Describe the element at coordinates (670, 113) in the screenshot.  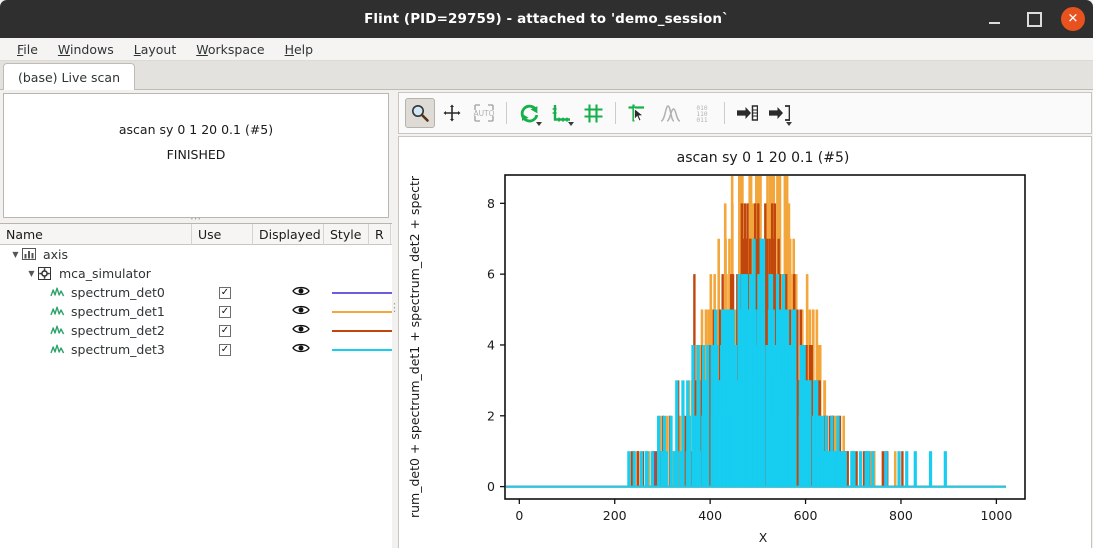
I see `curve-statistics-icon` at that location.